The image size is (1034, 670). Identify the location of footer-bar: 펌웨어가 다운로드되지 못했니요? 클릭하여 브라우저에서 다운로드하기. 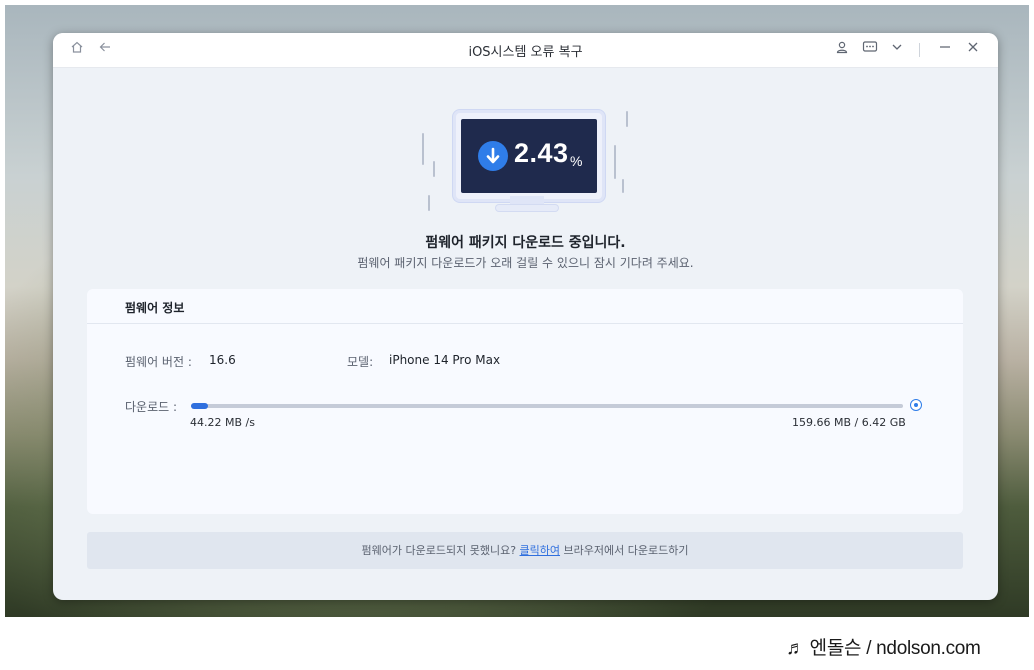
(525, 550).